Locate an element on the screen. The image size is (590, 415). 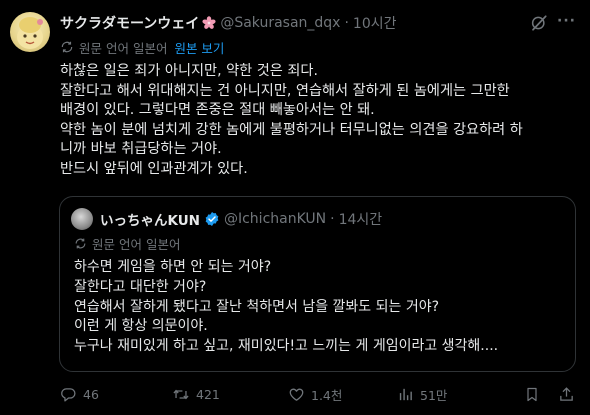
views-count: 51만 is located at coordinates (434, 395).